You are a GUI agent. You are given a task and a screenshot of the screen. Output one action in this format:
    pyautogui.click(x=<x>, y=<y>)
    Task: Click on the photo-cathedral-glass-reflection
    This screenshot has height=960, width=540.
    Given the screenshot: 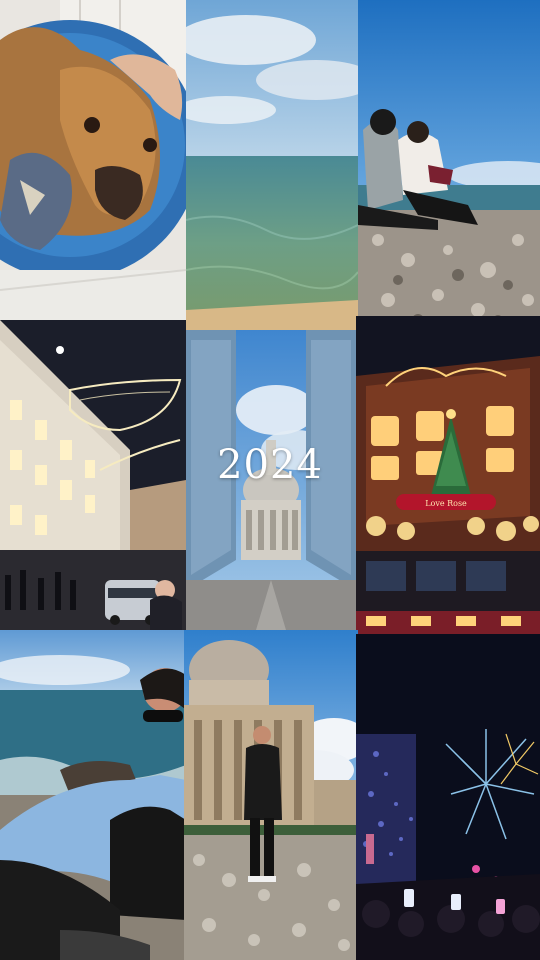 What is the action you would take?
    pyautogui.click(x=271, y=480)
    